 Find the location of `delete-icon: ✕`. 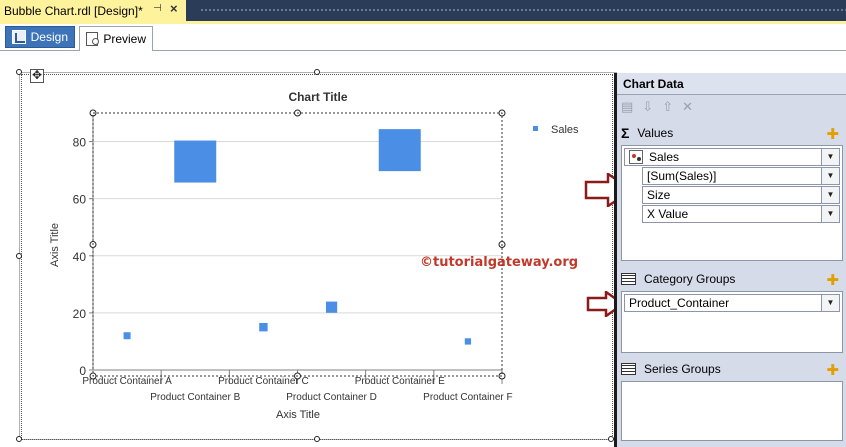

delete-icon: ✕ is located at coordinates (687, 108).